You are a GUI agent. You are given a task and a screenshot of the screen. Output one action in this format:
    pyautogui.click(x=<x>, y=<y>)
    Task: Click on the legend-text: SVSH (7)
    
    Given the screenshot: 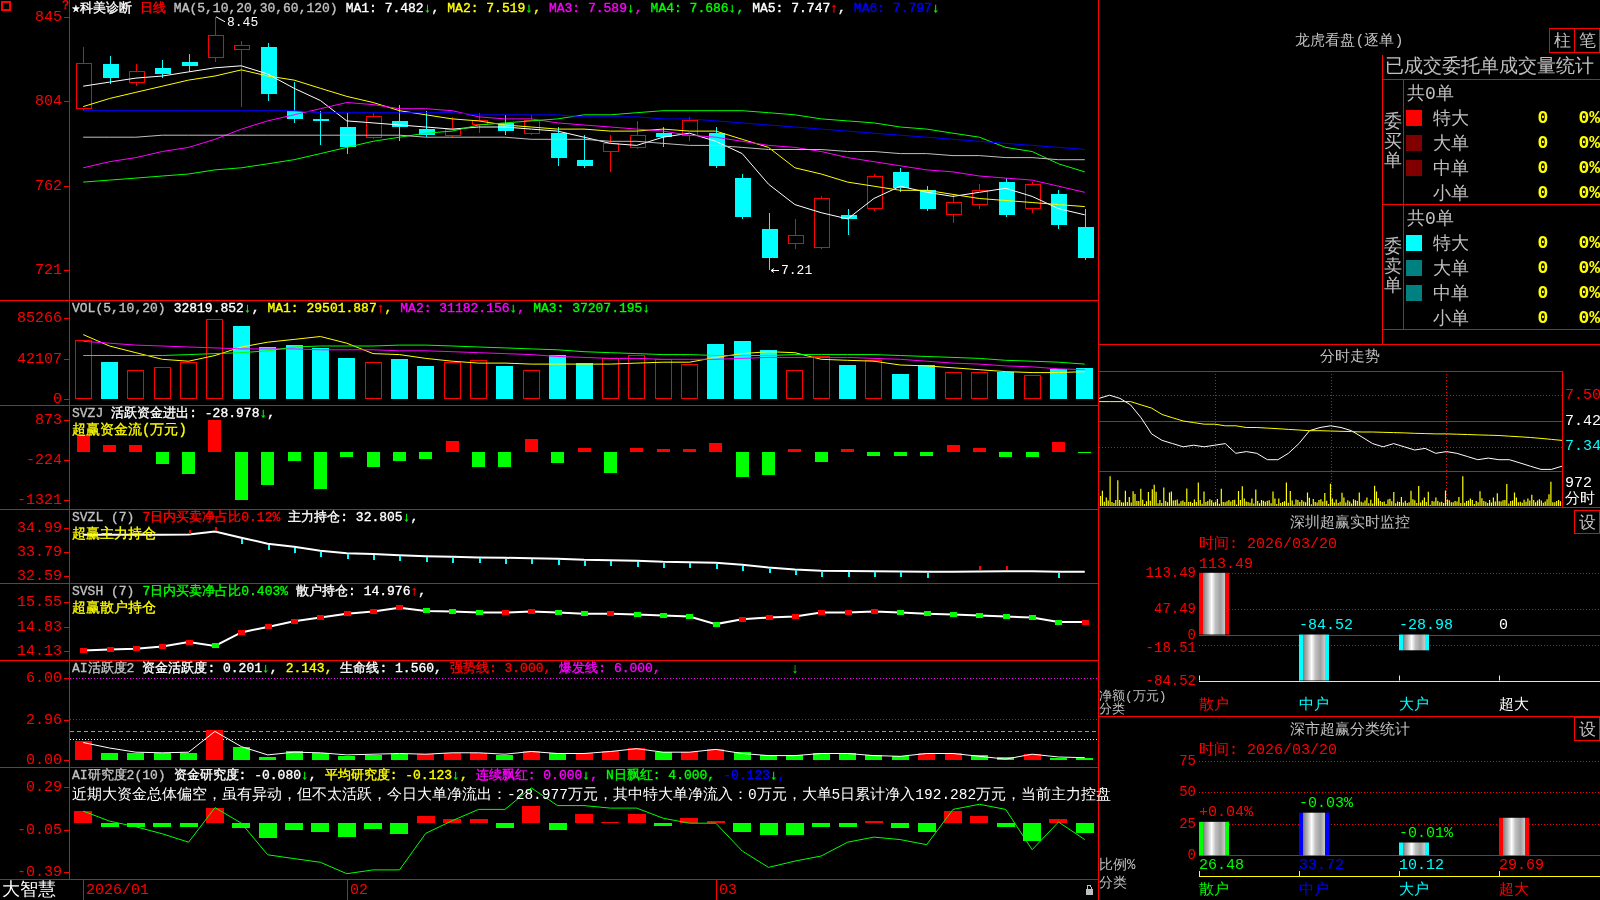 What is the action you would take?
    pyautogui.click(x=103, y=591)
    